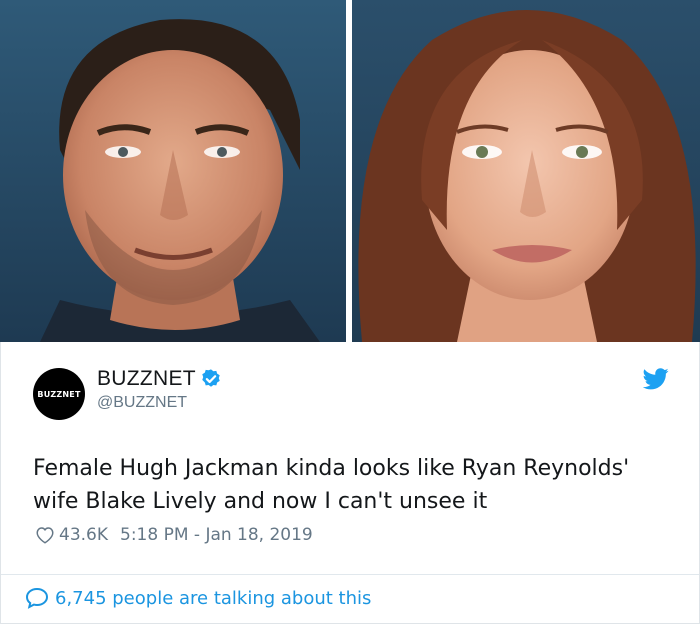 The width and height of the screenshot is (700, 625). I want to click on author-display-name: BUZZNET, so click(146, 379).